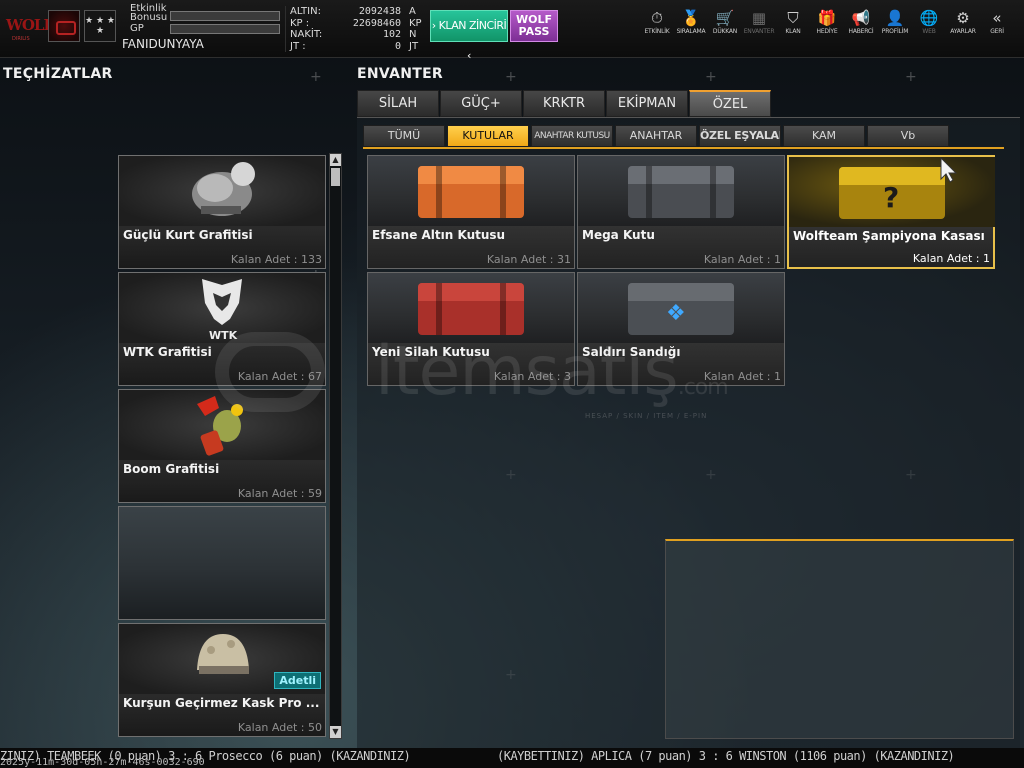  I want to click on currency-name: ALTIN:, so click(305, 11).